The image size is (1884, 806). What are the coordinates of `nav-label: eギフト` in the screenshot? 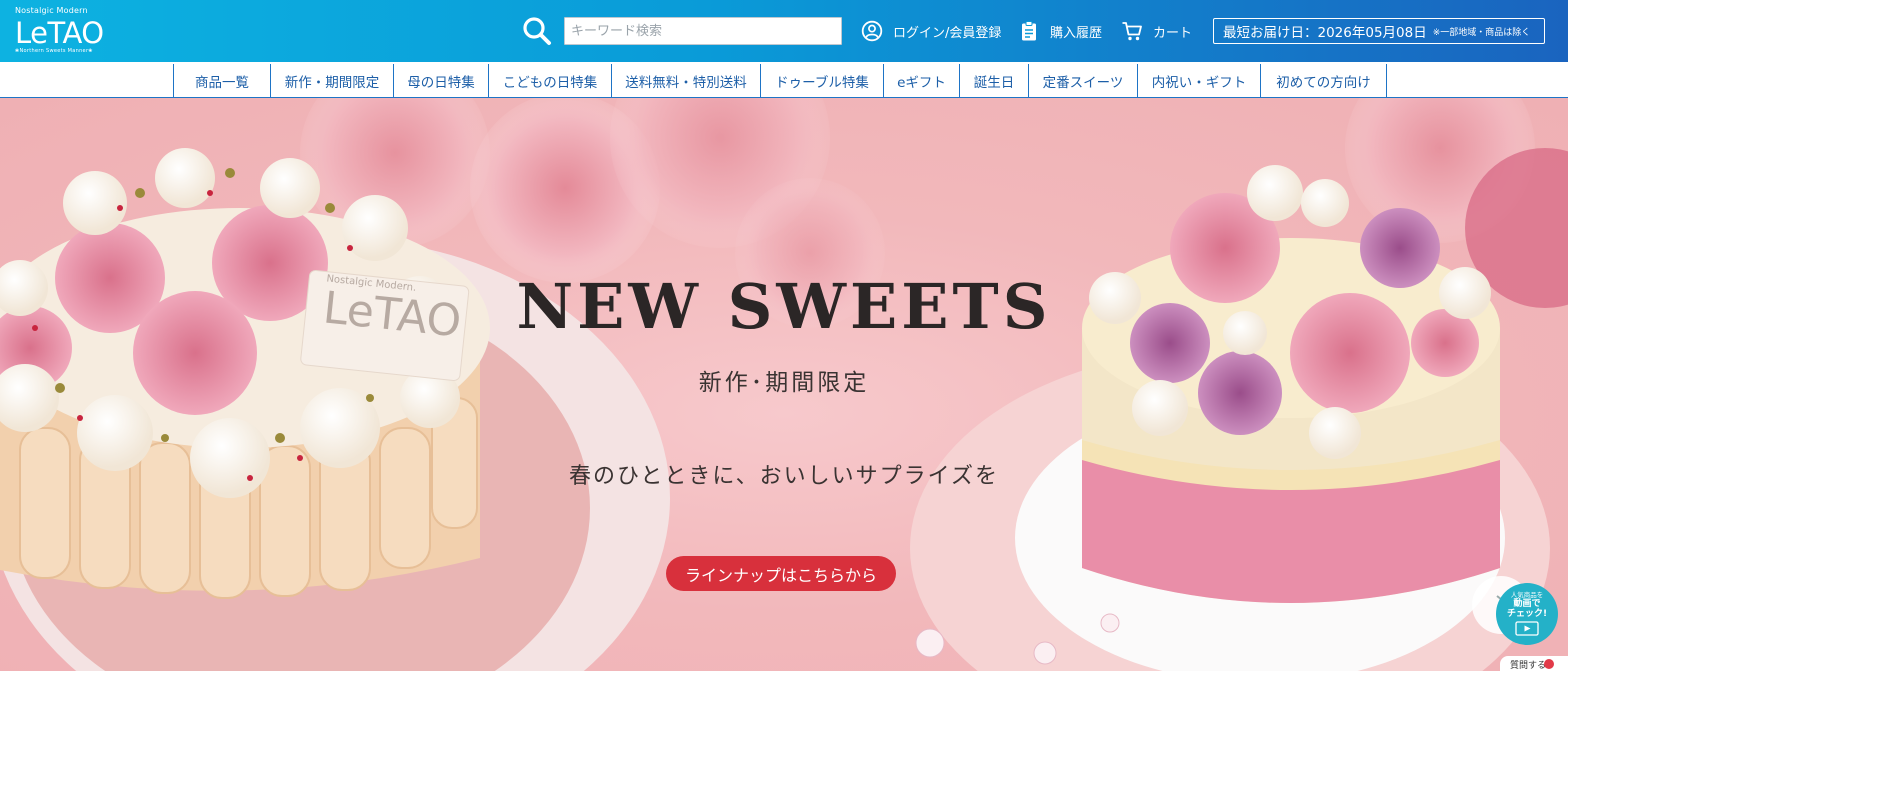 It's located at (921, 82).